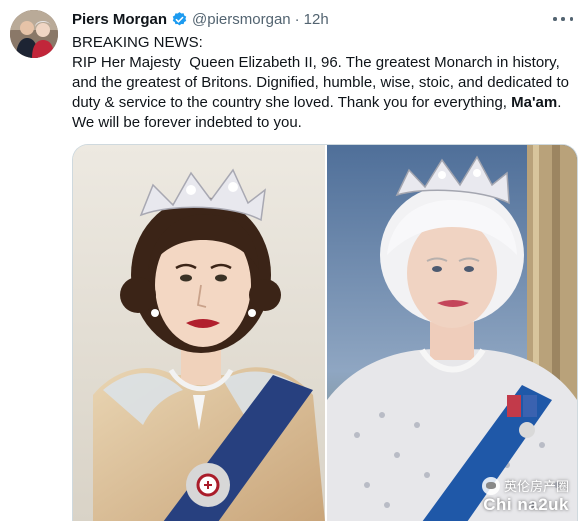  Describe the element at coordinates (536, 486) in the screenshot. I see `watermark-top-text: 英伦房产圈` at that location.